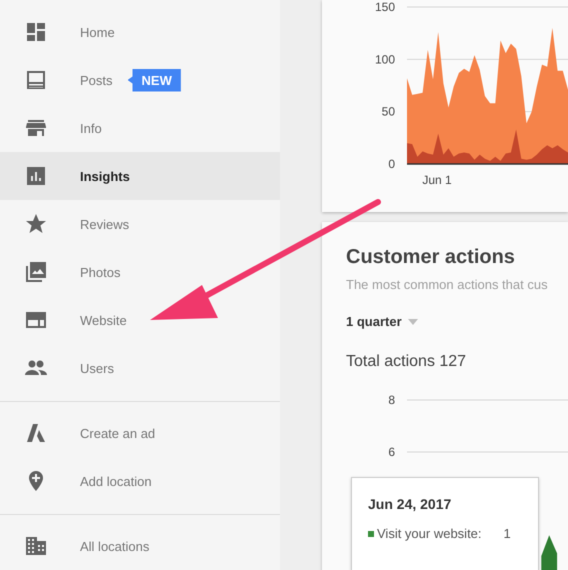  I want to click on sidebar-item: Home, so click(140, 32).